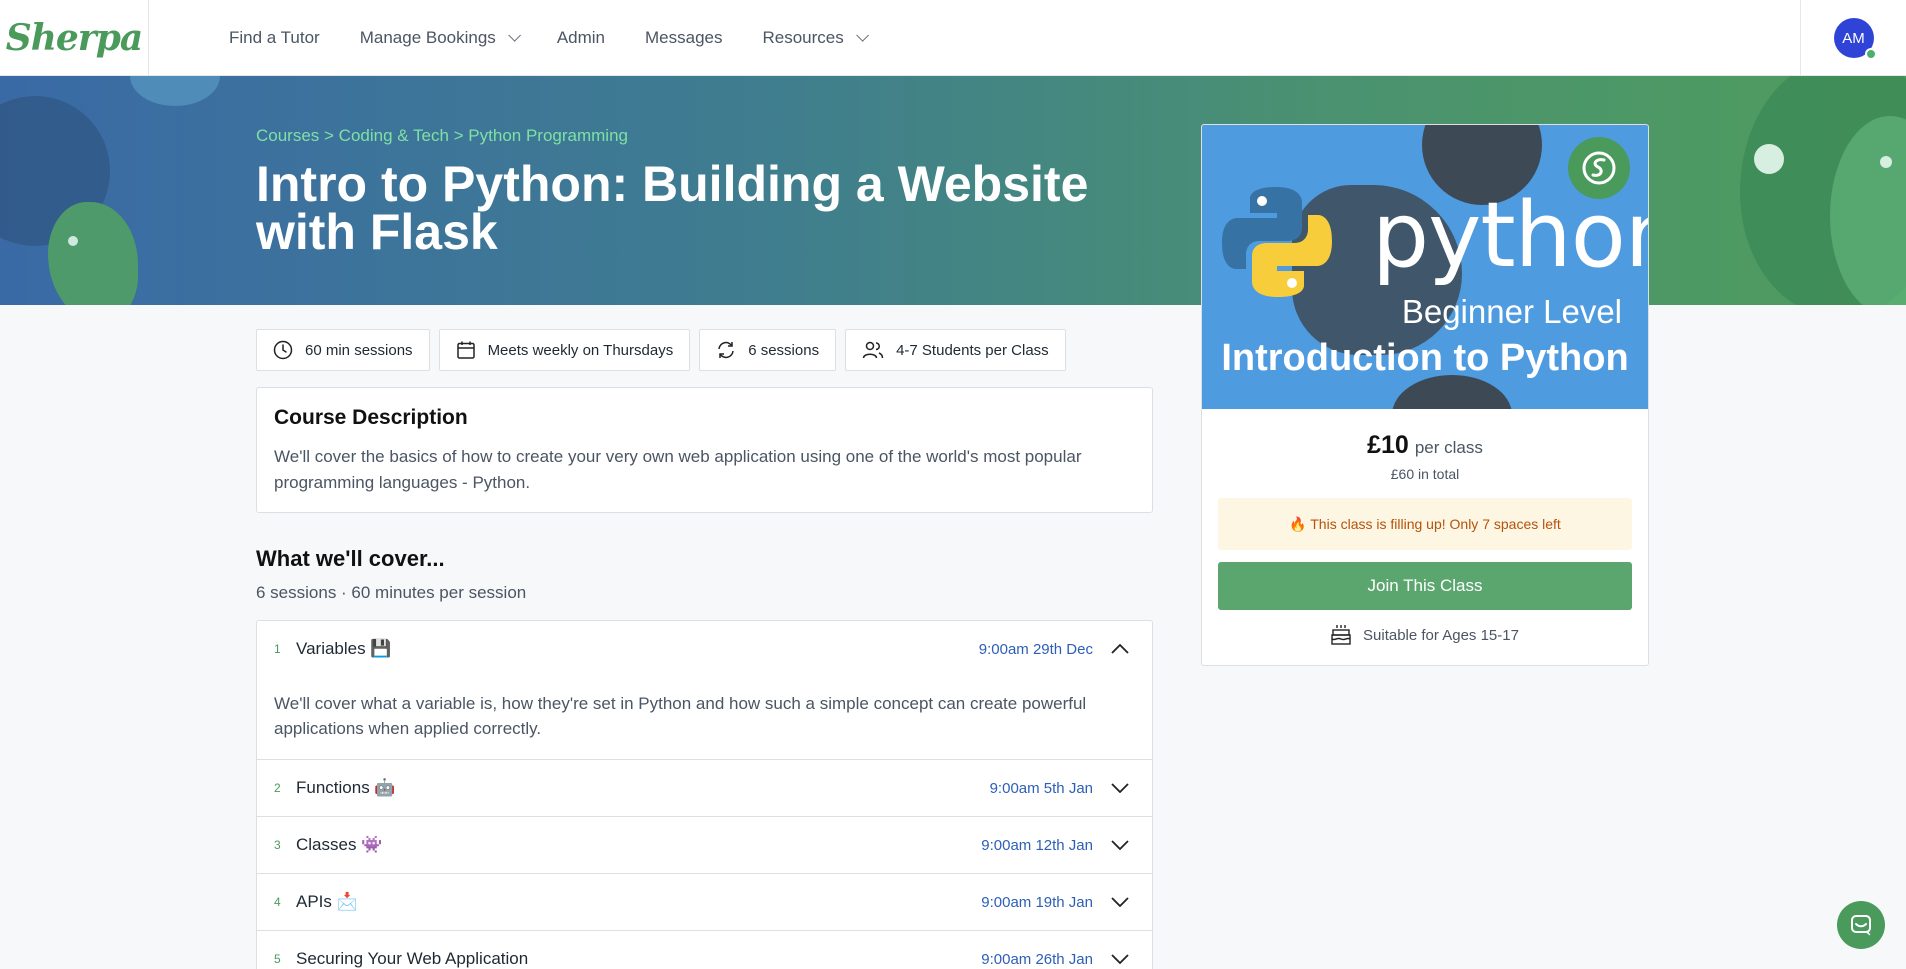  I want to click on chip-schedule: Meets weekly on Thursdays, so click(564, 350).